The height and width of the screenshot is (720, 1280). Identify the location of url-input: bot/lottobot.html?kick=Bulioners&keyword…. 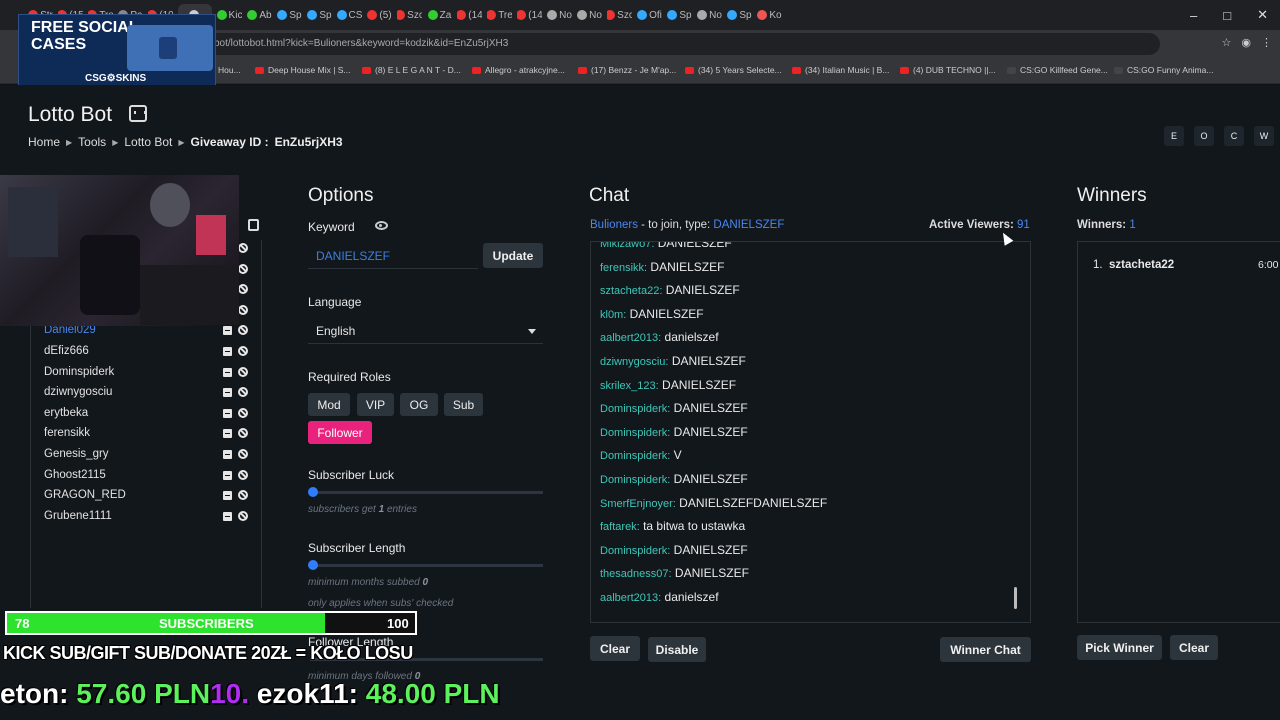
(680, 44).